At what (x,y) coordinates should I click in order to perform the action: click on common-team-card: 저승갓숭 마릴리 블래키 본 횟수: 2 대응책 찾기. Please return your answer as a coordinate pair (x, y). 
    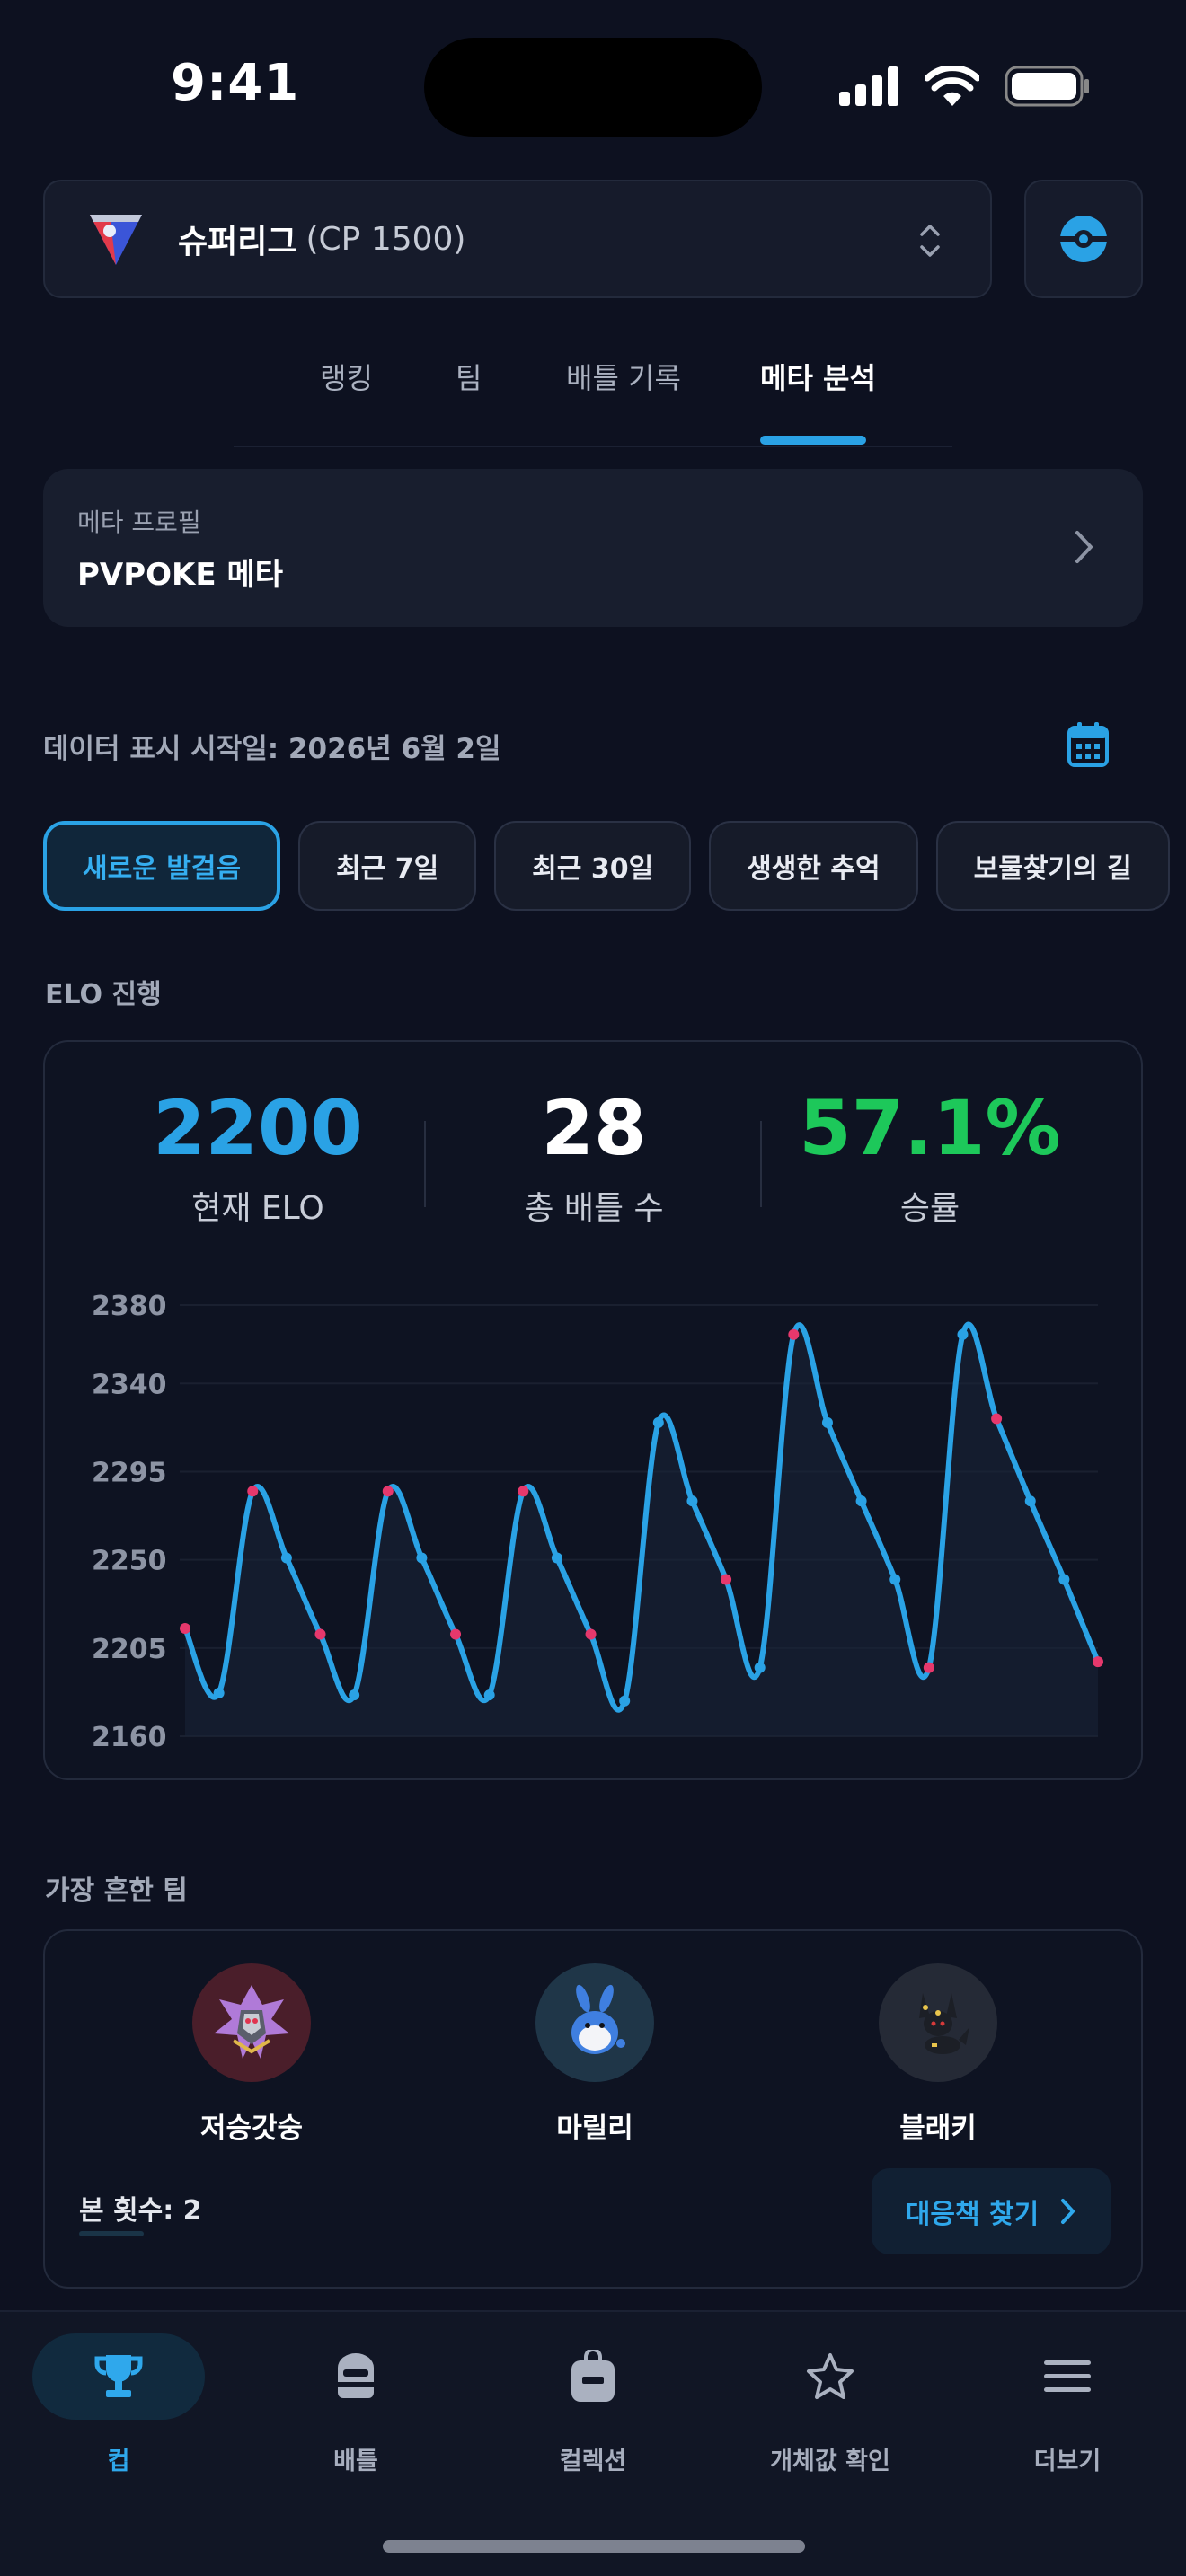
    Looking at the image, I should click on (593, 2109).